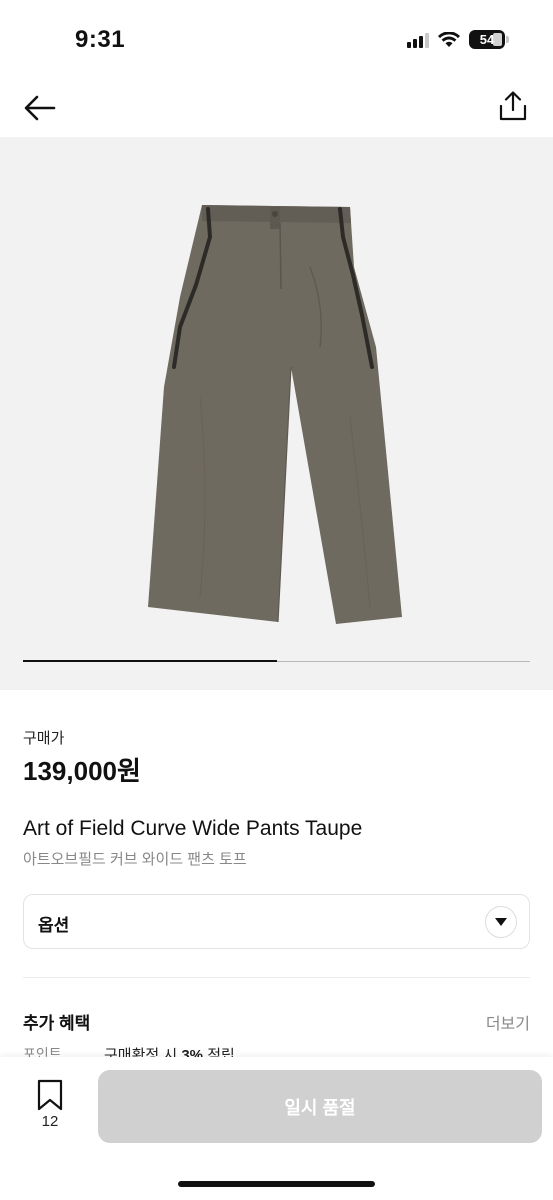  What do you see at coordinates (508, 1022) in the screenshot?
I see `benefits-more-link: 더보기` at bounding box center [508, 1022].